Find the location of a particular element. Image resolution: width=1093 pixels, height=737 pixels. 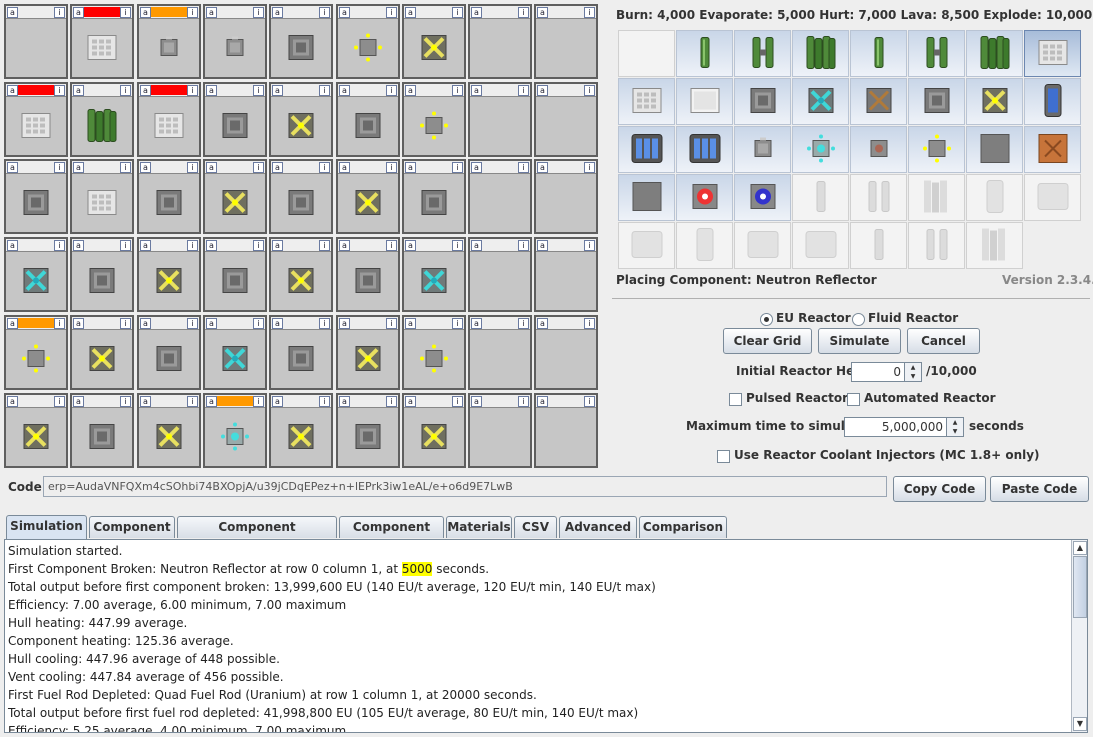

coolant-injectors-checkbox is located at coordinates (723, 456).